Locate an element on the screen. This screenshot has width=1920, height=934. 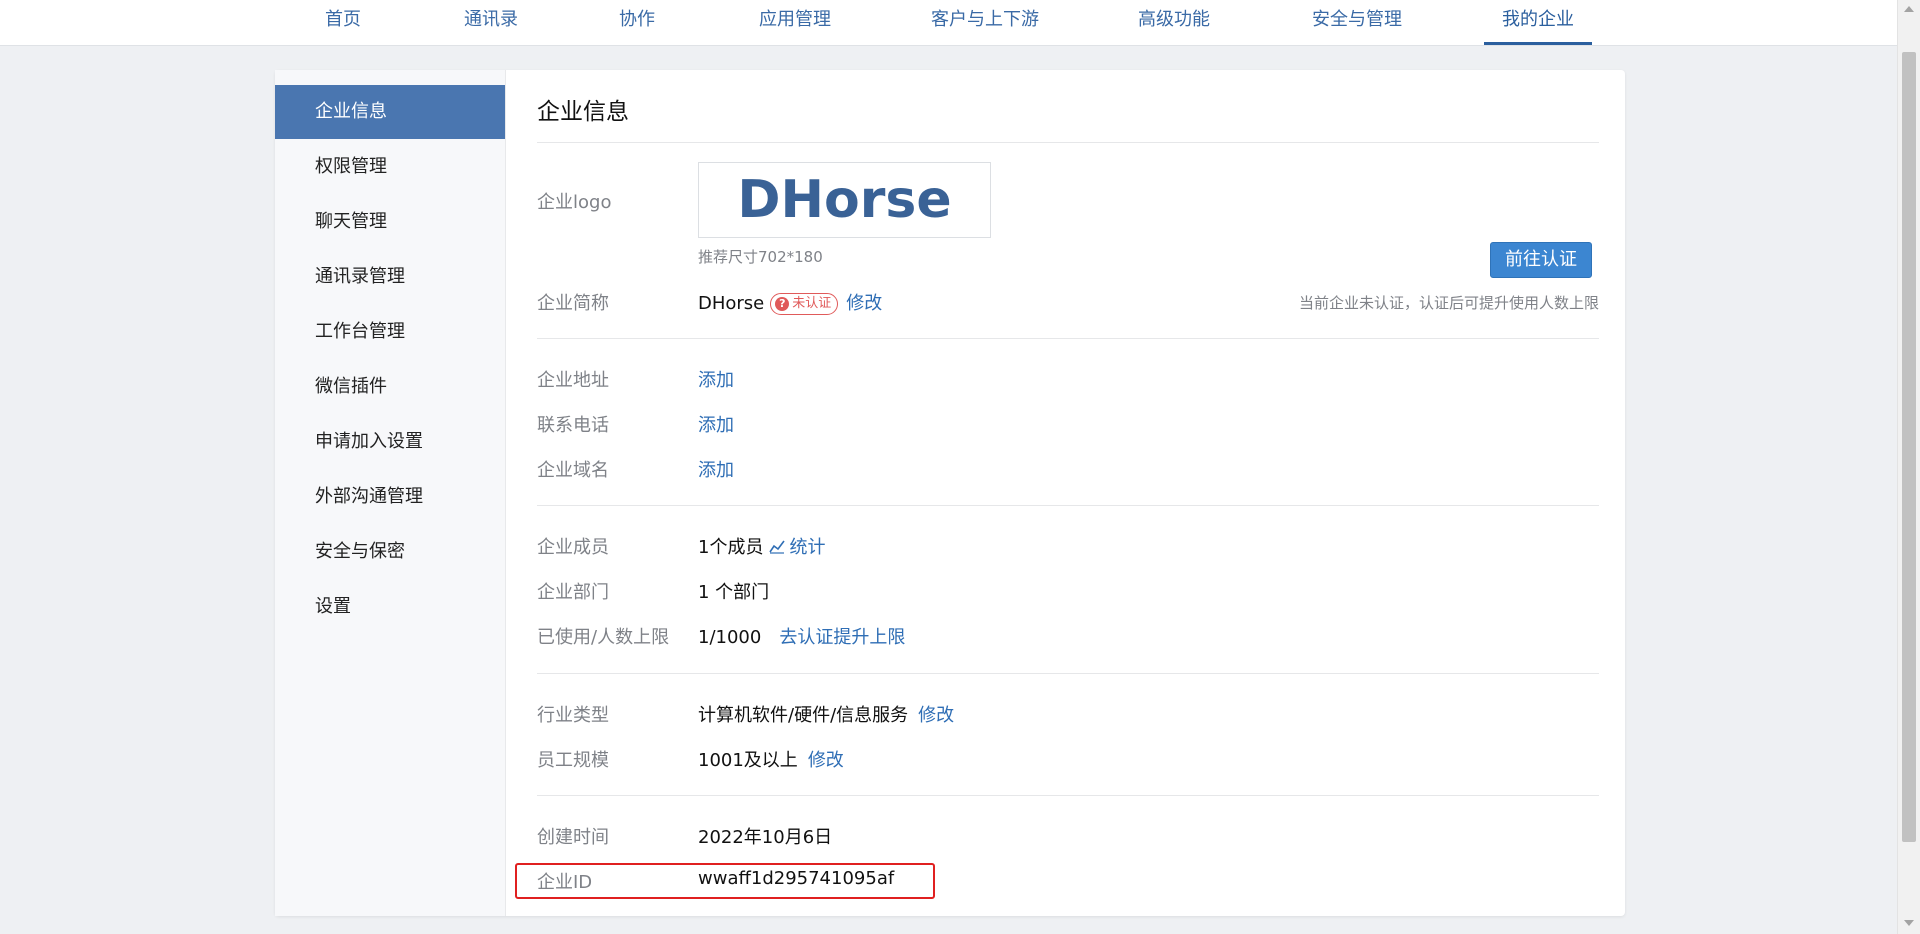
enterprise-logo: DHorse is located at coordinates (844, 200).